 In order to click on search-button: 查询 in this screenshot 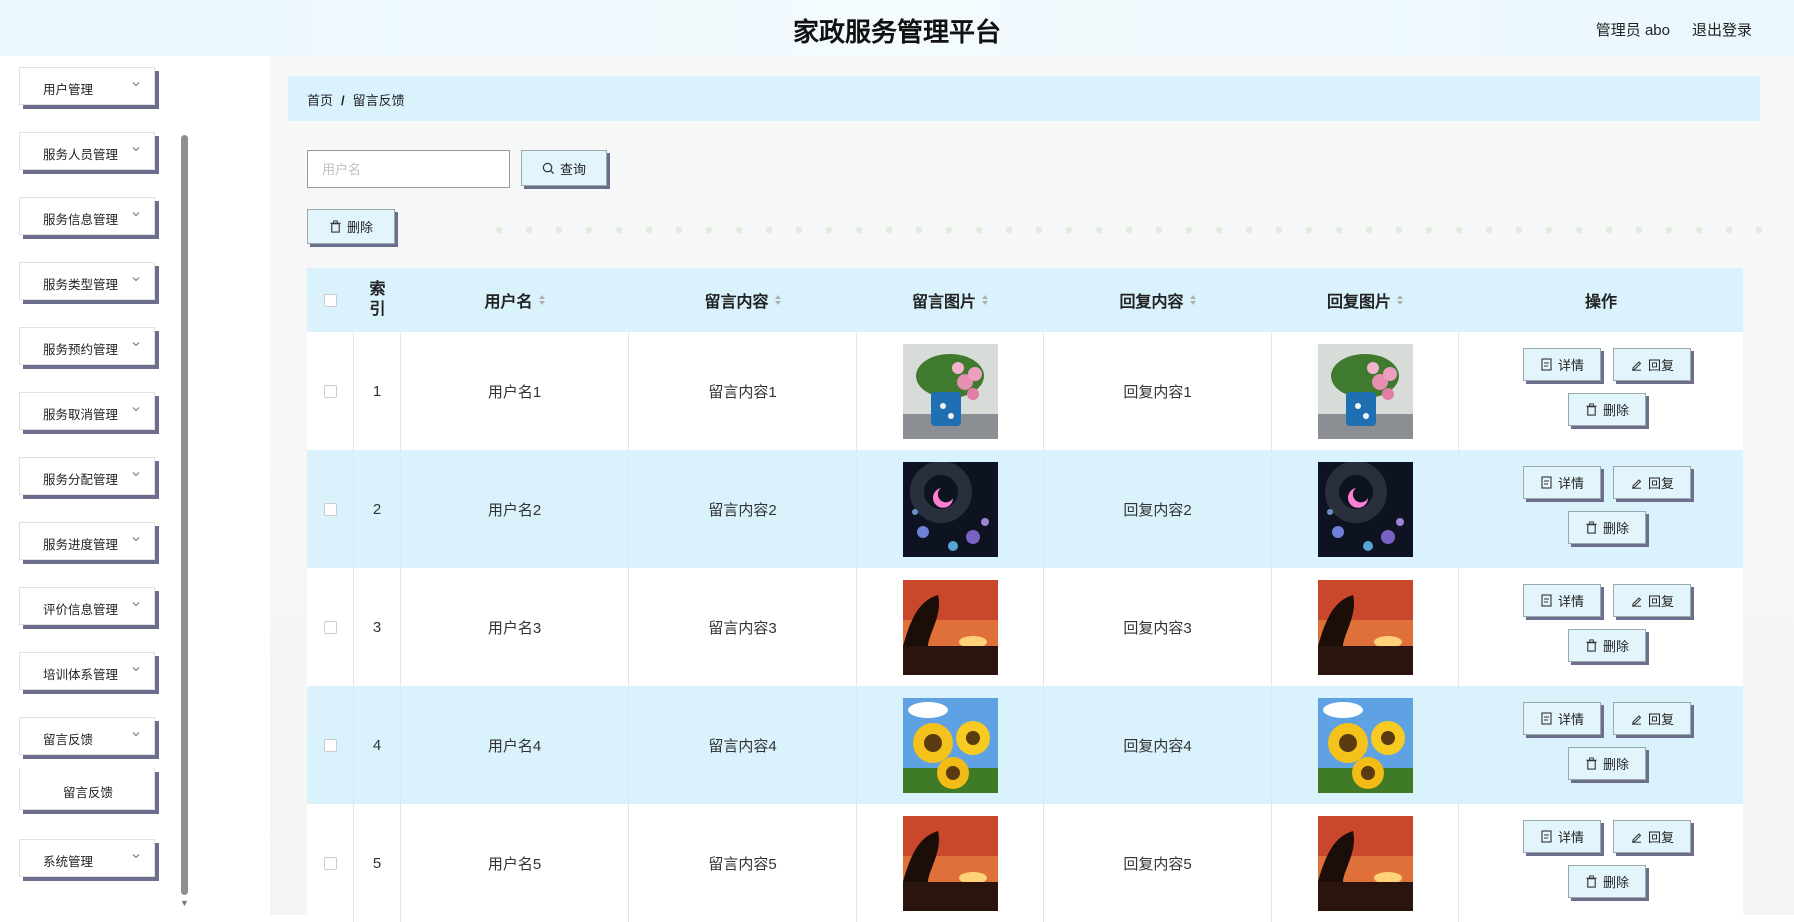, I will do `click(564, 168)`.